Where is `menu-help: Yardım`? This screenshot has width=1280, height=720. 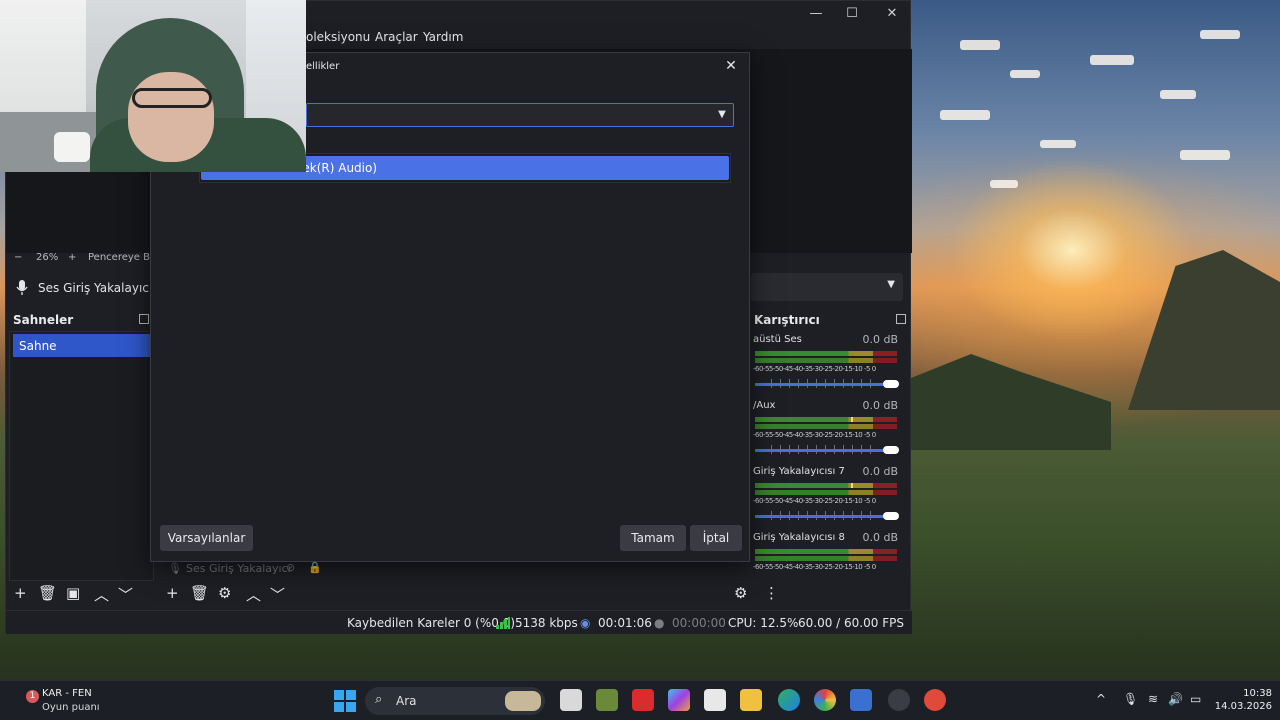
menu-help: Yardım is located at coordinates (443, 37).